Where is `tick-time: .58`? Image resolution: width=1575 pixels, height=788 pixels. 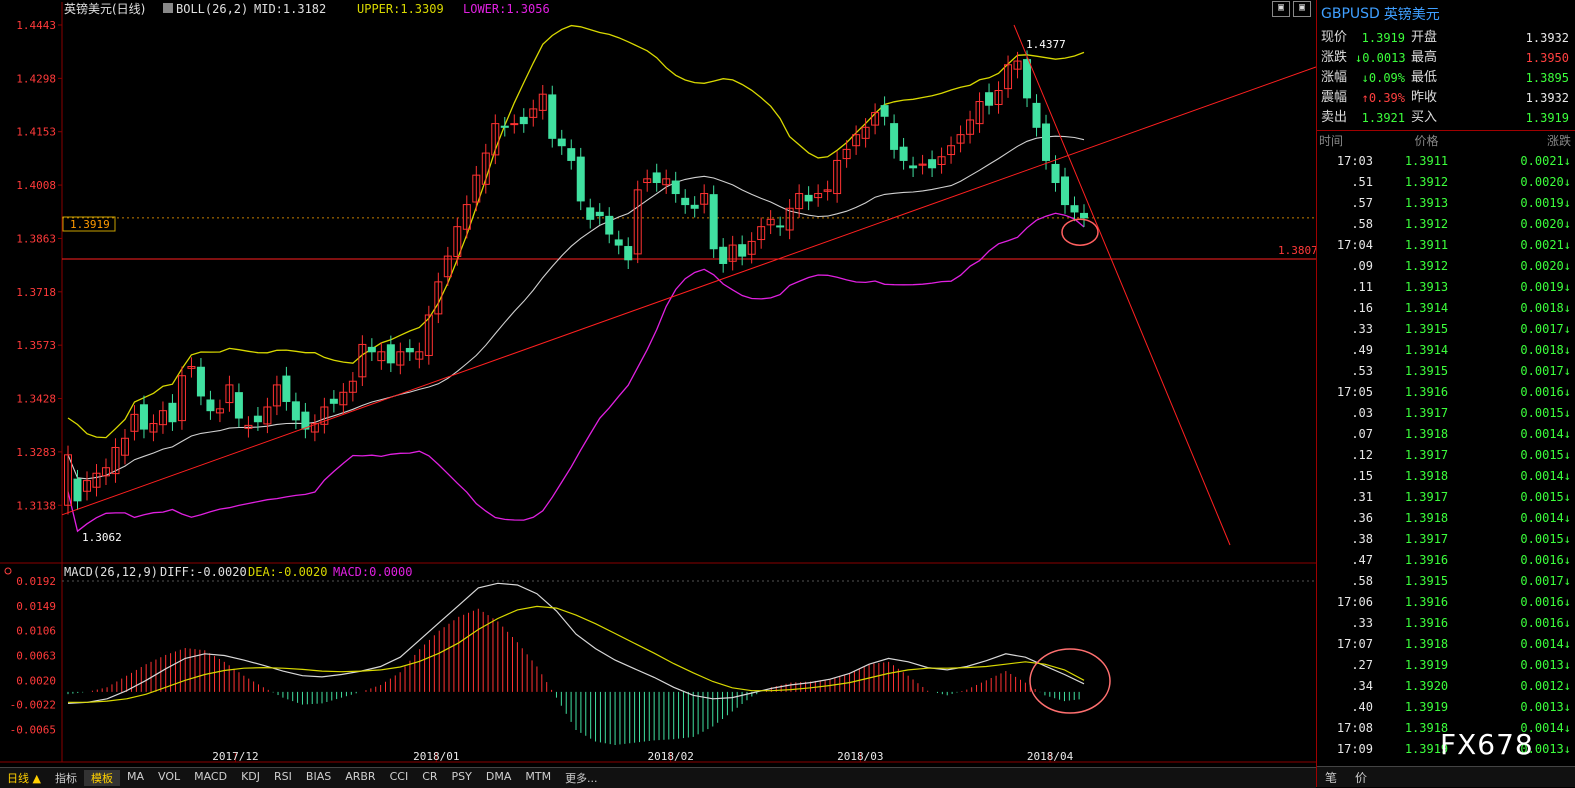
tick-time: .58 is located at coordinates (1362, 581).